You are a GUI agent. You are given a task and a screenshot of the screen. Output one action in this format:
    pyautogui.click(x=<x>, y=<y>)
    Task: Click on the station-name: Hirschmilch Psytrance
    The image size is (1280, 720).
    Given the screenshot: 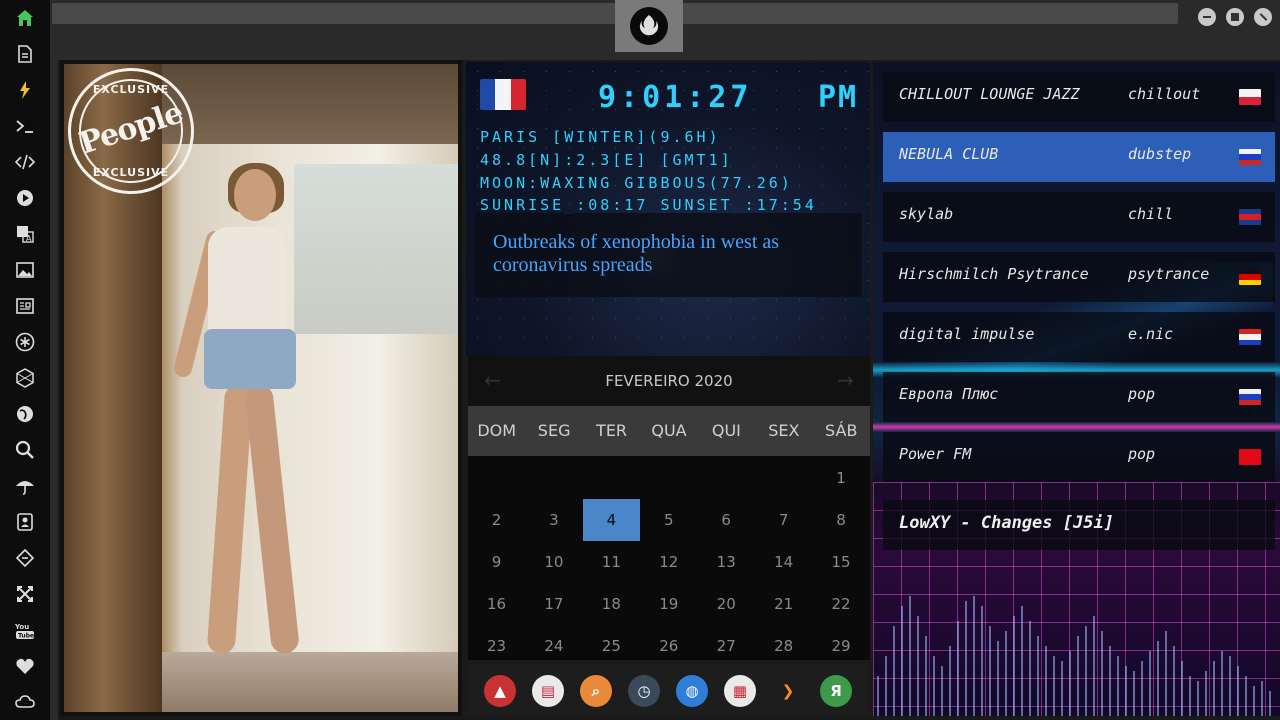 What is the action you would take?
    pyautogui.click(x=994, y=274)
    